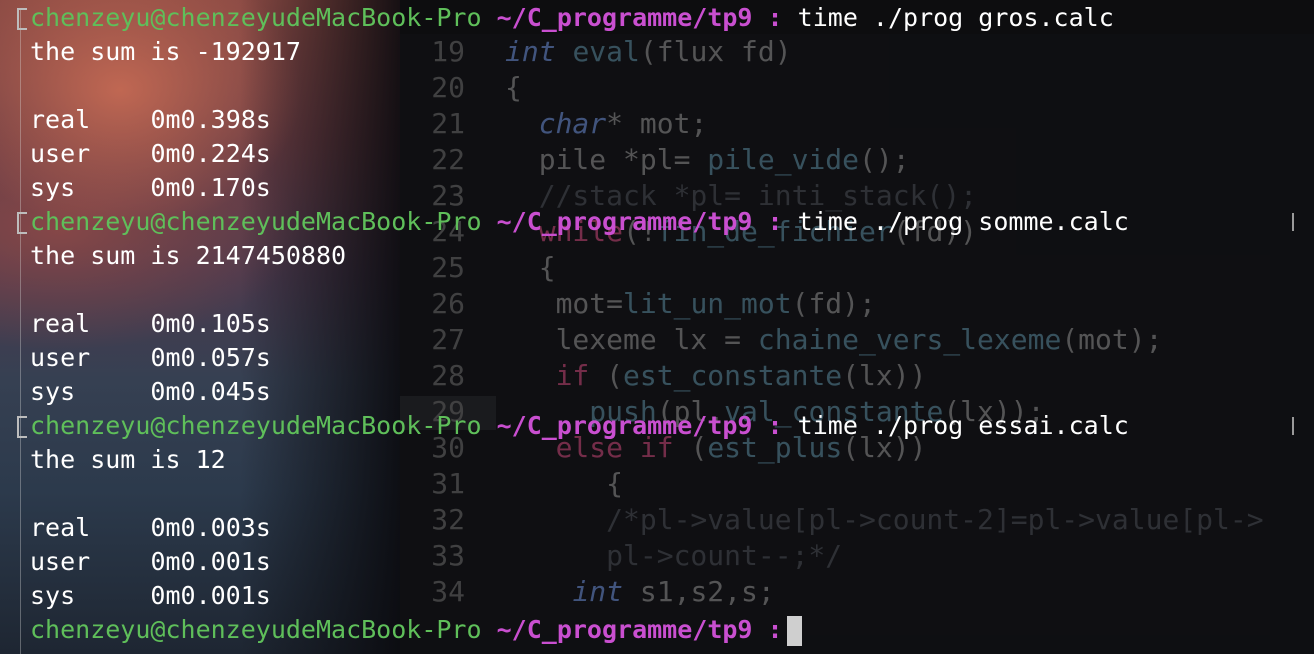  I want to click on command-text: time ./prog essai.calc, so click(963, 425).